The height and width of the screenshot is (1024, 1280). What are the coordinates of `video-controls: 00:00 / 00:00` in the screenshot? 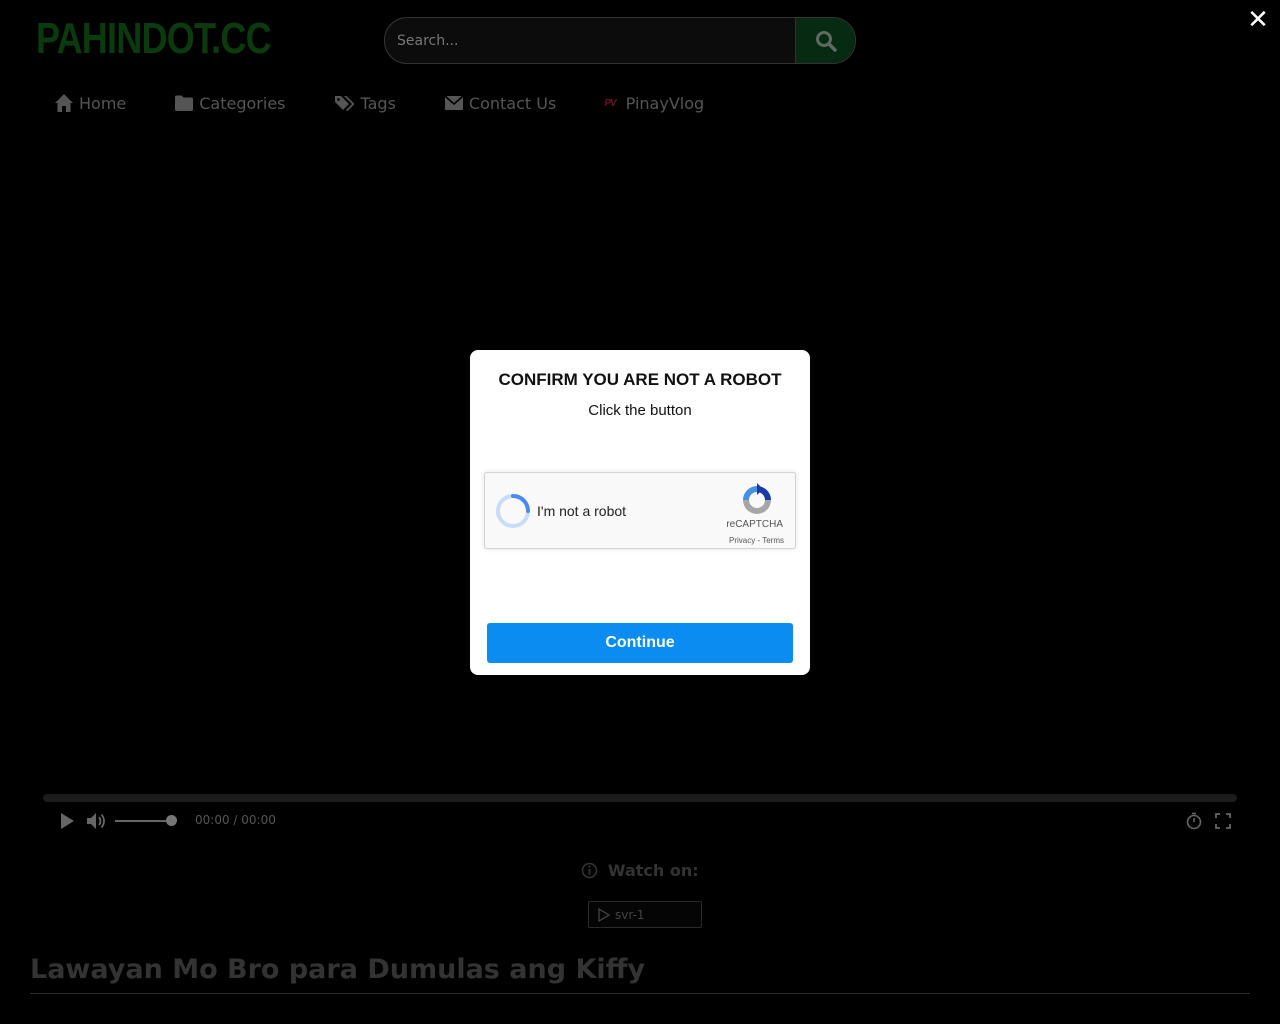 It's located at (640, 821).